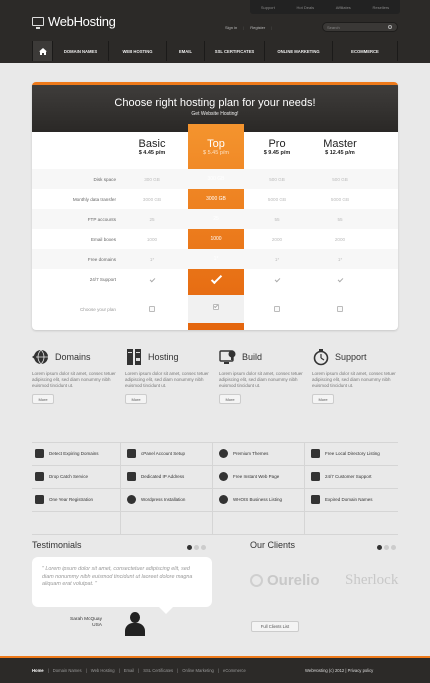  Describe the element at coordinates (67, 670) in the screenshot. I see `footer-link-domain-names: Domain Names` at that location.